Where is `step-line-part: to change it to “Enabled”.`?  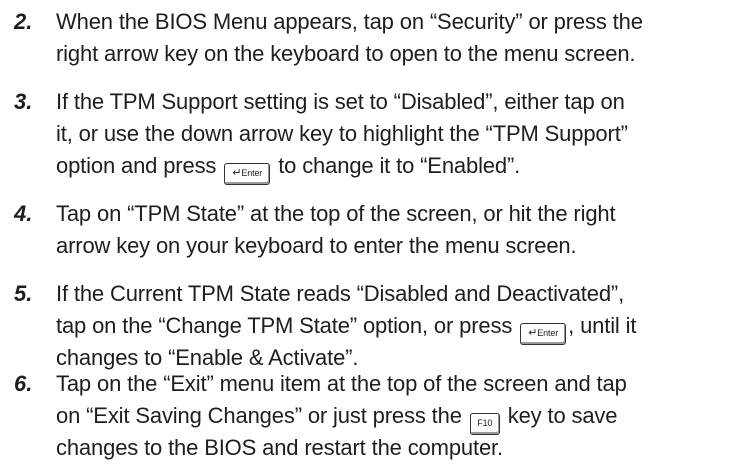
step-line-part: to change it to “Enabled”. is located at coordinates (396, 165).